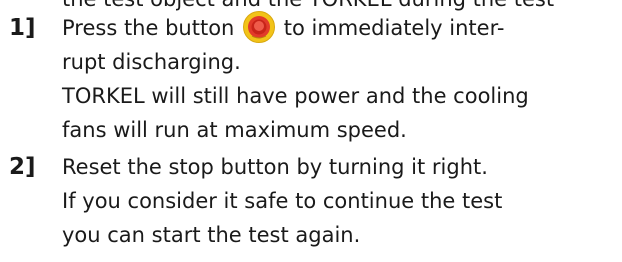  What do you see at coordinates (151, 62) in the screenshot?
I see `step-line: rupt discharging.` at bounding box center [151, 62].